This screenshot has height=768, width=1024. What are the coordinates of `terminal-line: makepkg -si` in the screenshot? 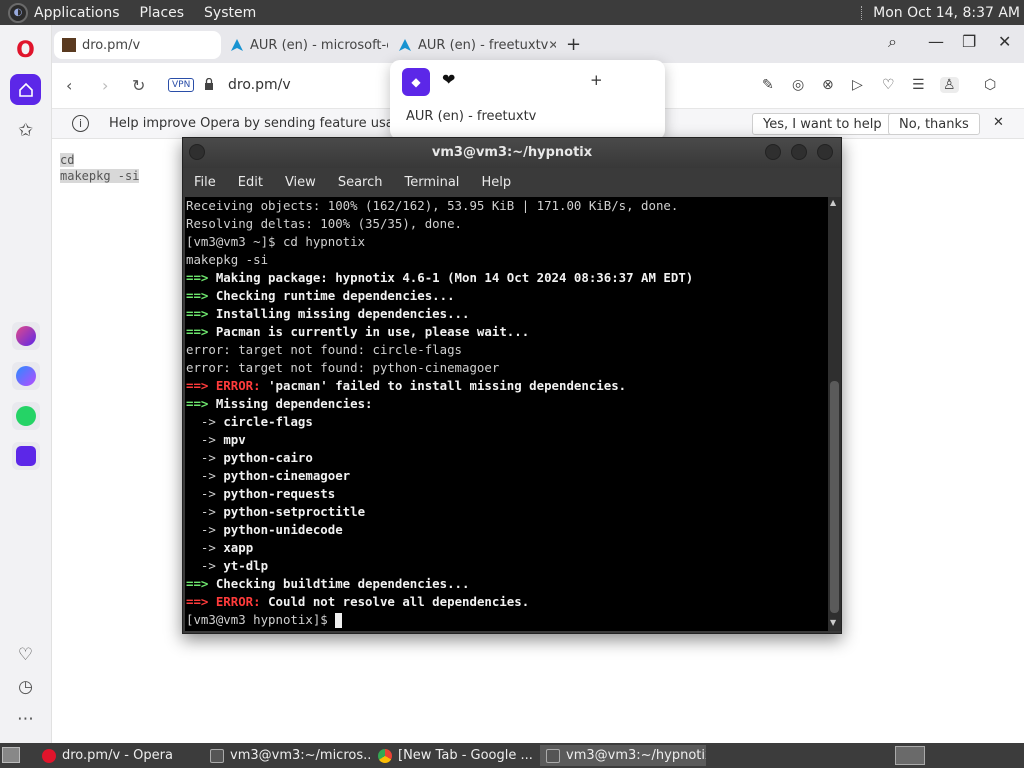 It's located at (227, 259).